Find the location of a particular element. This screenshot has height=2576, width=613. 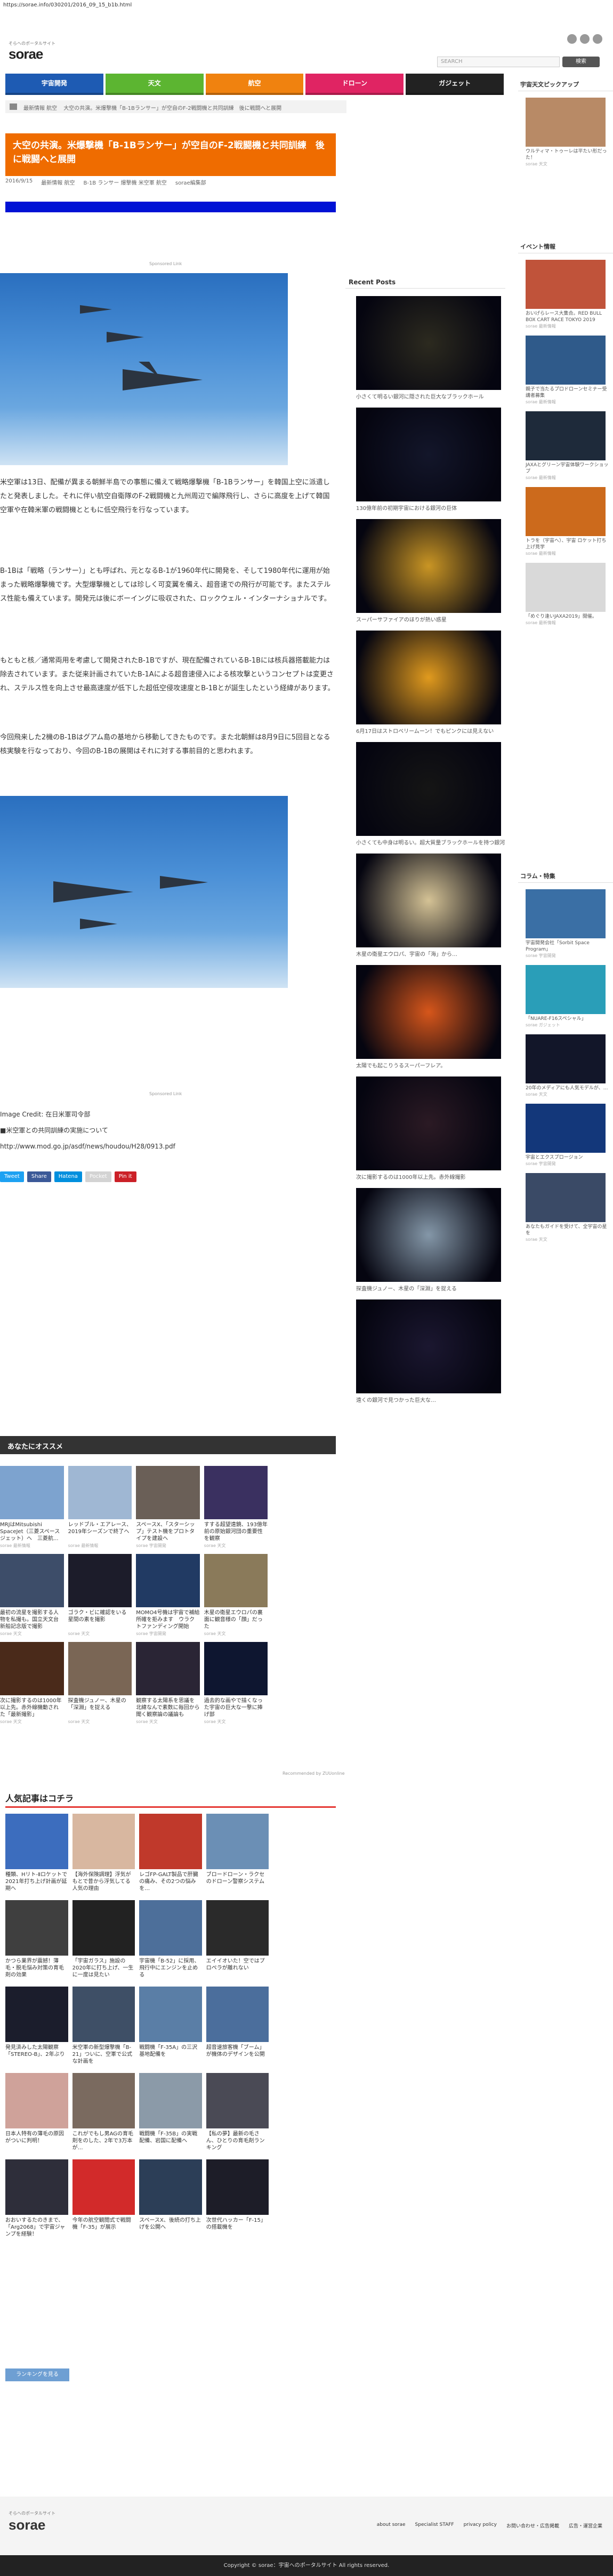

column-item: 20年のメディアにも人気モデルが、… sorae 天文 is located at coordinates (567, 1065).